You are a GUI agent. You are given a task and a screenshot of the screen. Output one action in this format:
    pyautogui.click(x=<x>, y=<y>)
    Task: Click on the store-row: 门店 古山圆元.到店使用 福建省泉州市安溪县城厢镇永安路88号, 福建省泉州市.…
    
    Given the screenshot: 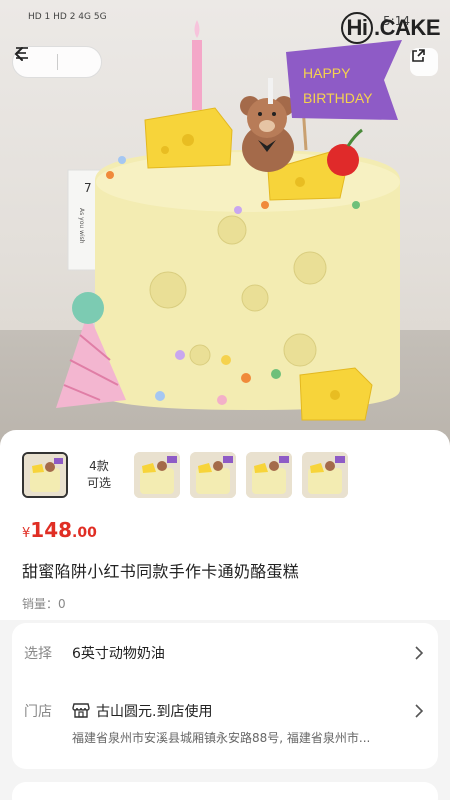 What is the action you would take?
    pyautogui.click(x=225, y=727)
    